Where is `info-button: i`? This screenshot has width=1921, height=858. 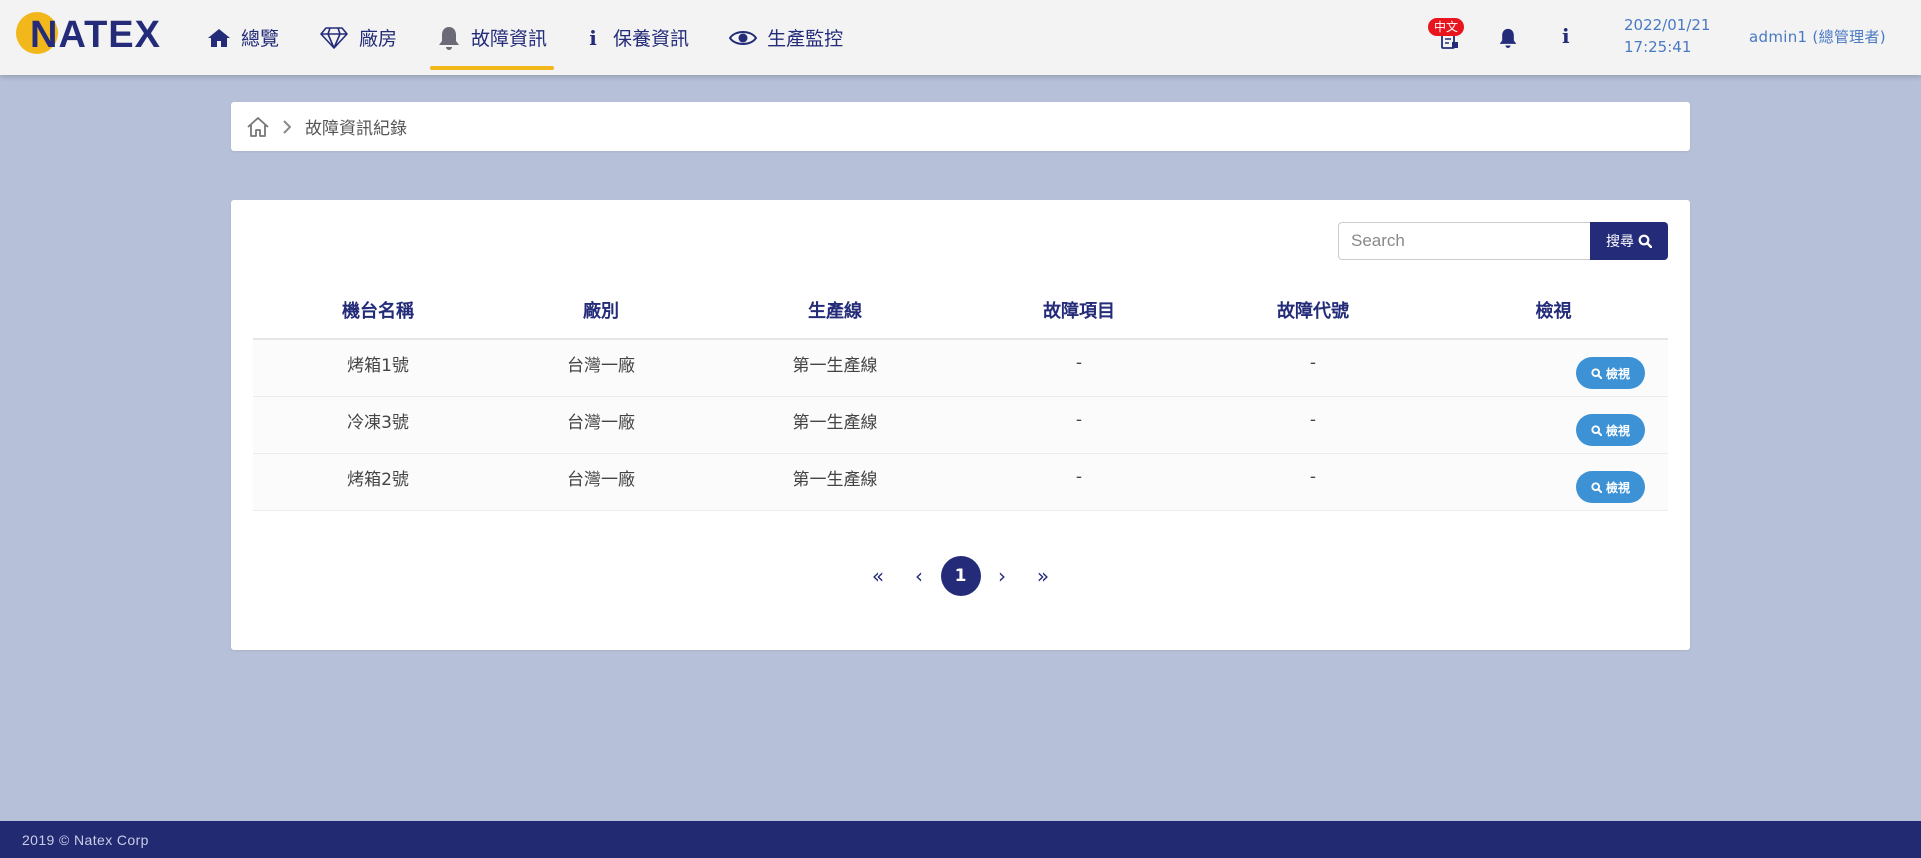 info-button: i is located at coordinates (1566, 36).